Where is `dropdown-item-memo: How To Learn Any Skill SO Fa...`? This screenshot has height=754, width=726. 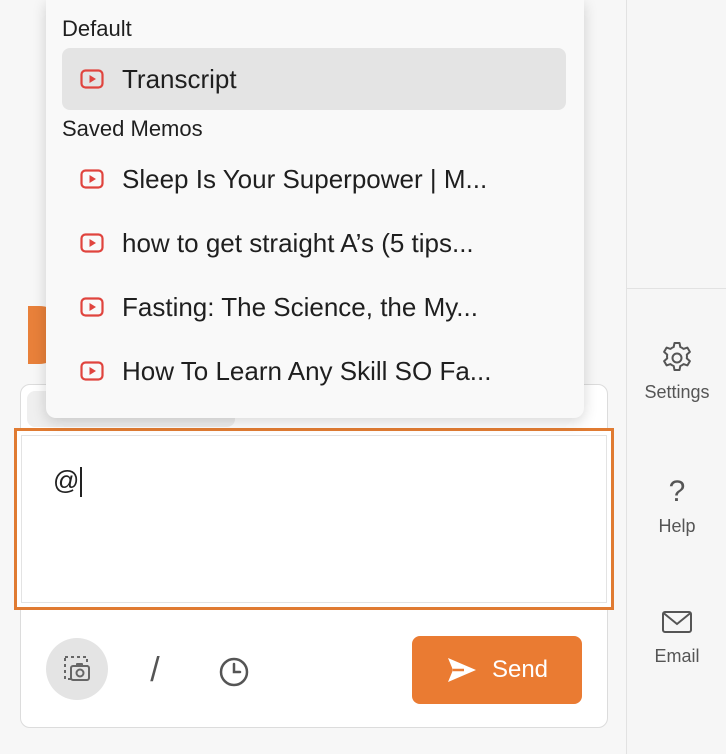 dropdown-item-memo: How To Learn Any Skill SO Fa... is located at coordinates (314, 371).